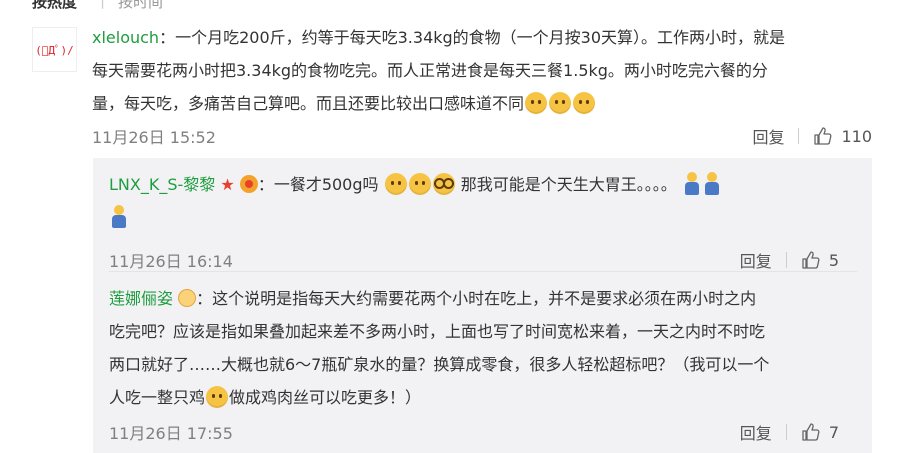  What do you see at coordinates (308, 103) in the screenshot?
I see `comment-text-line3: 量，每天吃，多痛苦自己算吧。而且还要比较出口感味道不同` at bounding box center [308, 103].